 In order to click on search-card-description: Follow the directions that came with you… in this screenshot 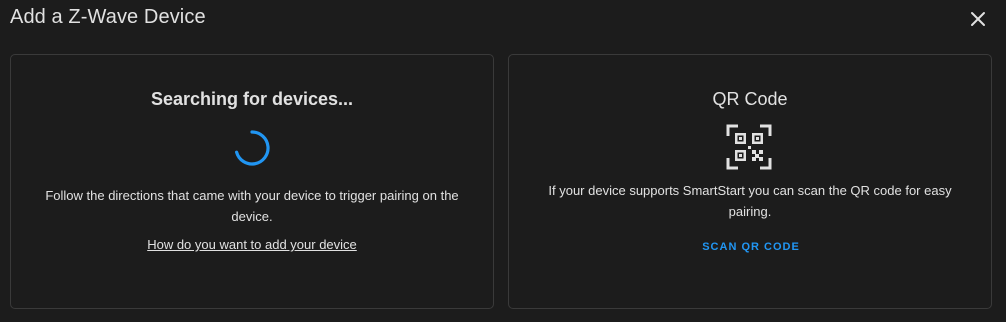, I will do `click(252, 206)`.